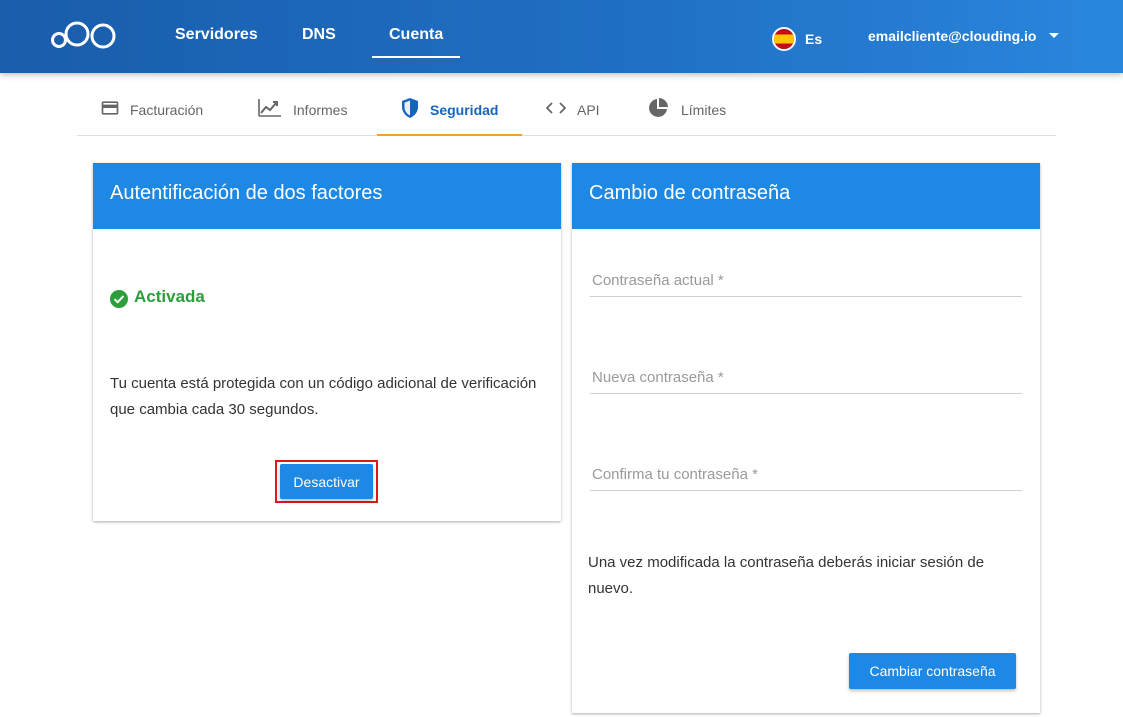 This screenshot has height=717, width=1123. What do you see at coordinates (806, 196) in the screenshot?
I see `password-change-title: Cambio de contraseña` at bounding box center [806, 196].